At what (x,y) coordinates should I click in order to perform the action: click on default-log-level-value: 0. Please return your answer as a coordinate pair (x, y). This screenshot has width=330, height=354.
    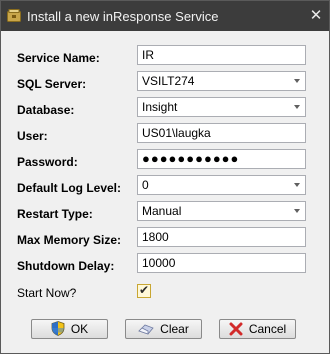
    Looking at the image, I should click on (145, 185).